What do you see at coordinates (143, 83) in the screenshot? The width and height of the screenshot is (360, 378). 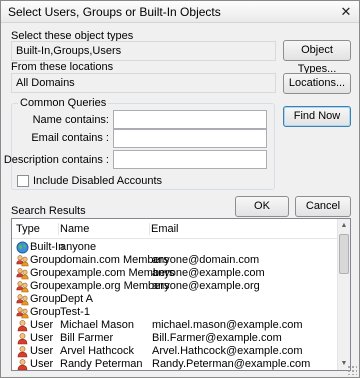 I see `locations-value: All Domains` at bounding box center [143, 83].